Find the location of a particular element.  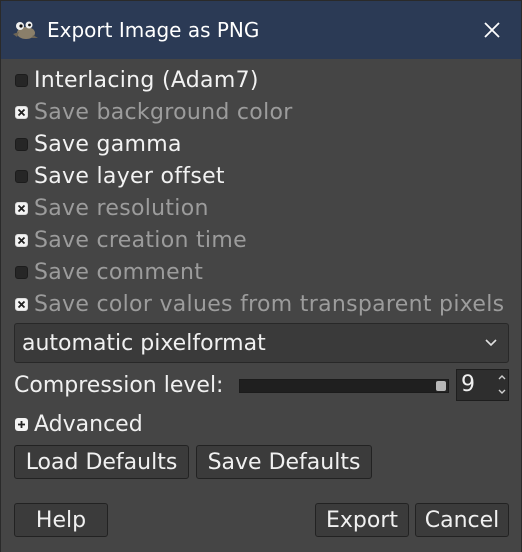

save-resolution-checkbox is located at coordinates (21, 208).